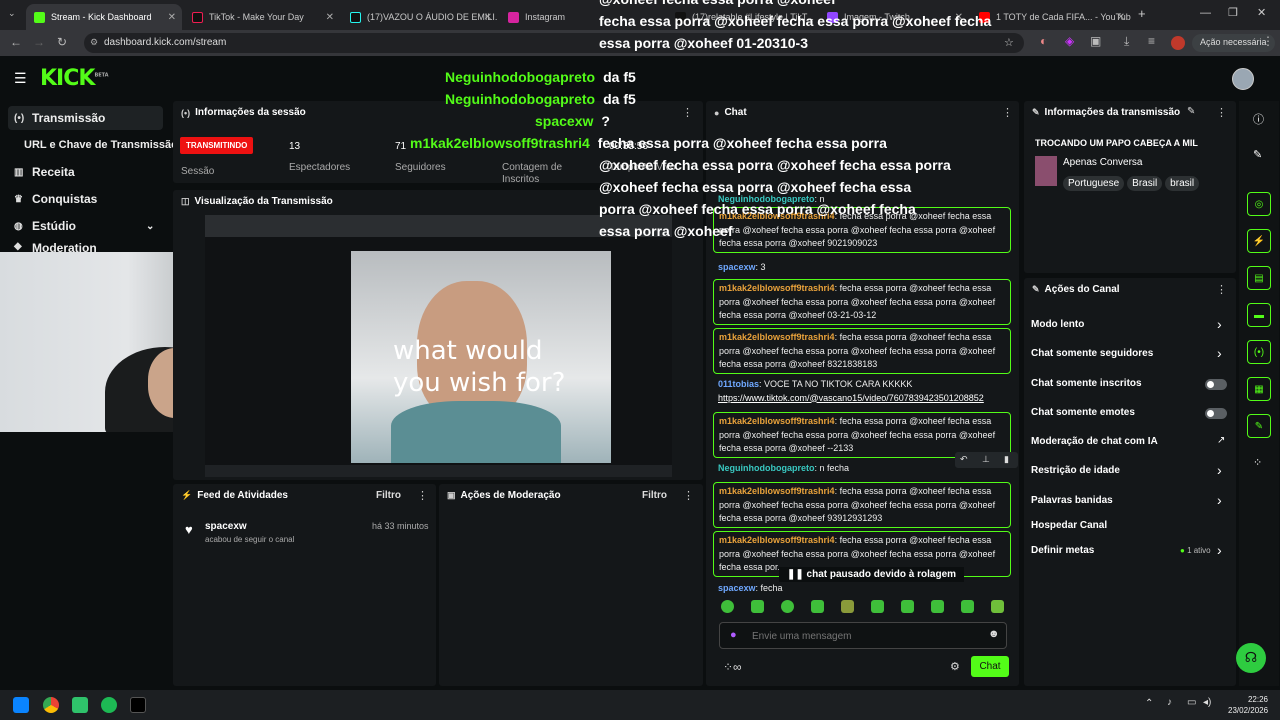 The image size is (1280, 720). What do you see at coordinates (872, 574) in the screenshot?
I see `chat-paused-banner: ❚❚ chat pausado devido à rolagem` at bounding box center [872, 574].